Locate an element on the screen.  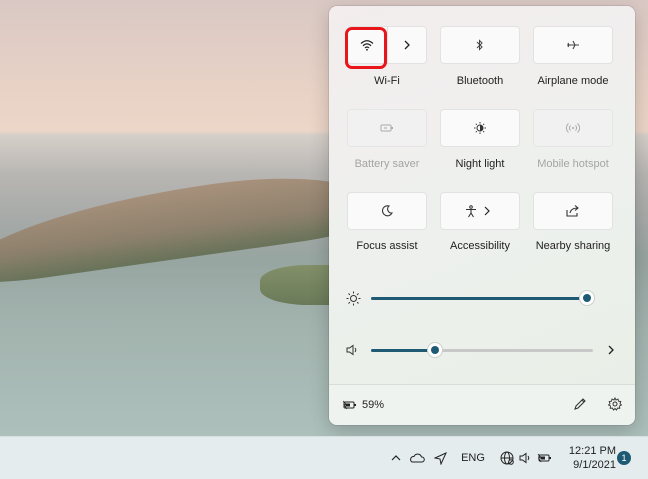
wifi-expand-button is located at coordinates (407, 45).